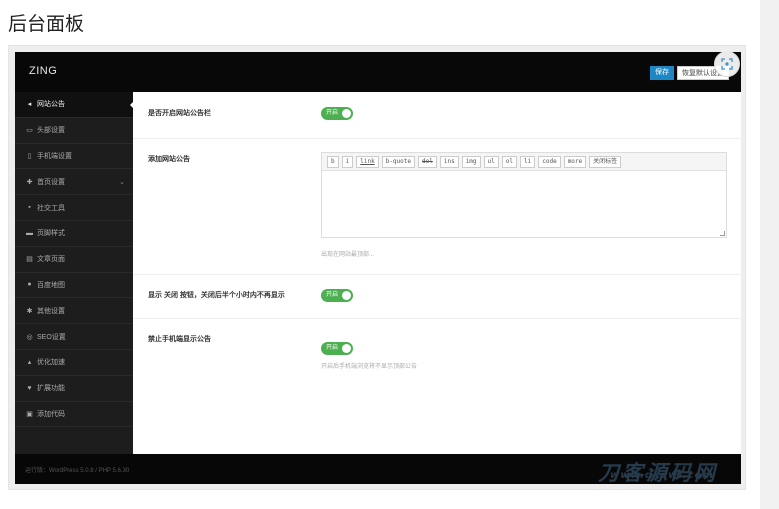 This screenshot has height=509, width=779. Describe the element at coordinates (662, 73) in the screenshot. I see `save-button: 保存` at that location.